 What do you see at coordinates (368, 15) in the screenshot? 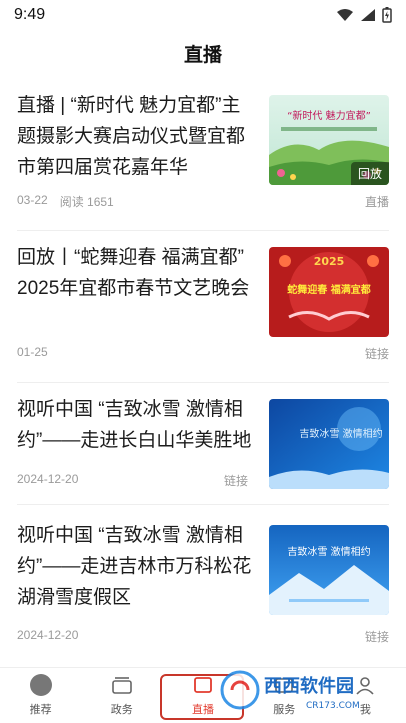
I see `signal-icon` at bounding box center [368, 15].